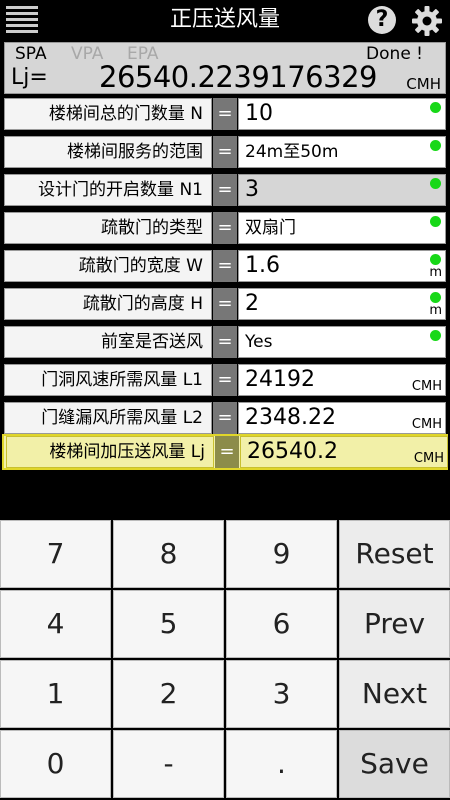  What do you see at coordinates (423, 84) in the screenshot?
I see `result-unit: CMH` at bounding box center [423, 84].